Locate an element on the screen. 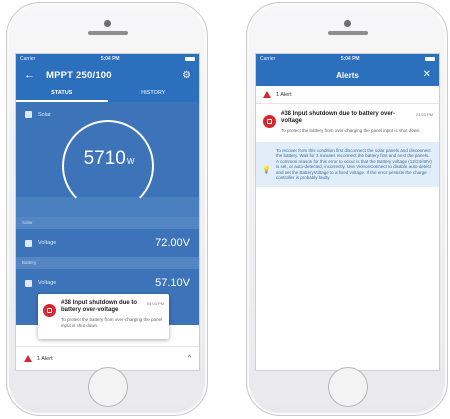  device-title: MPPT 250/100 is located at coordinates (79, 75).